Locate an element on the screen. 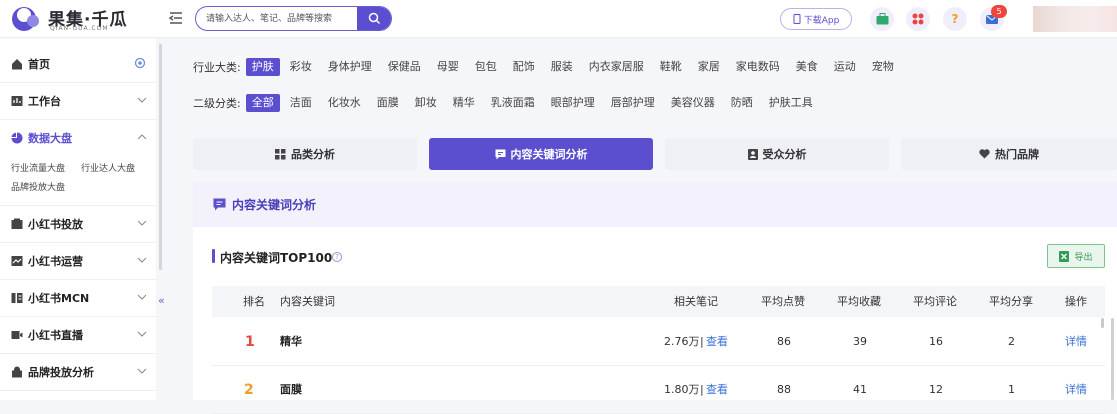 The image size is (1117, 414). category-option: 家电数码 is located at coordinates (758, 67).